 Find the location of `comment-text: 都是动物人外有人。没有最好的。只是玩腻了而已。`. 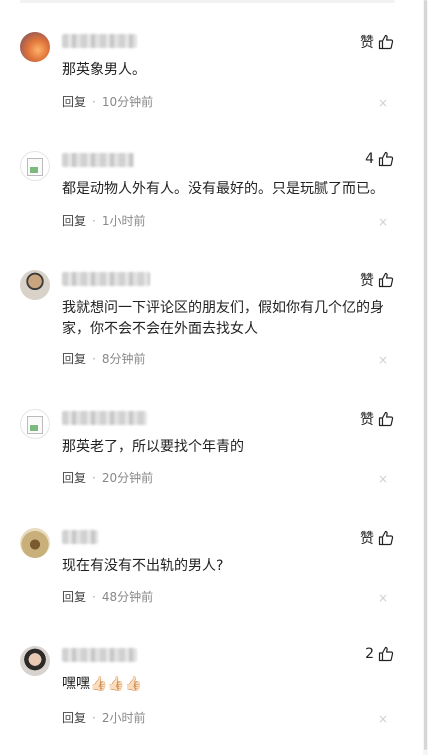

comment-text: 都是动物人外有人。没有最好的。只是玩腻了而已。 is located at coordinates (223, 189).